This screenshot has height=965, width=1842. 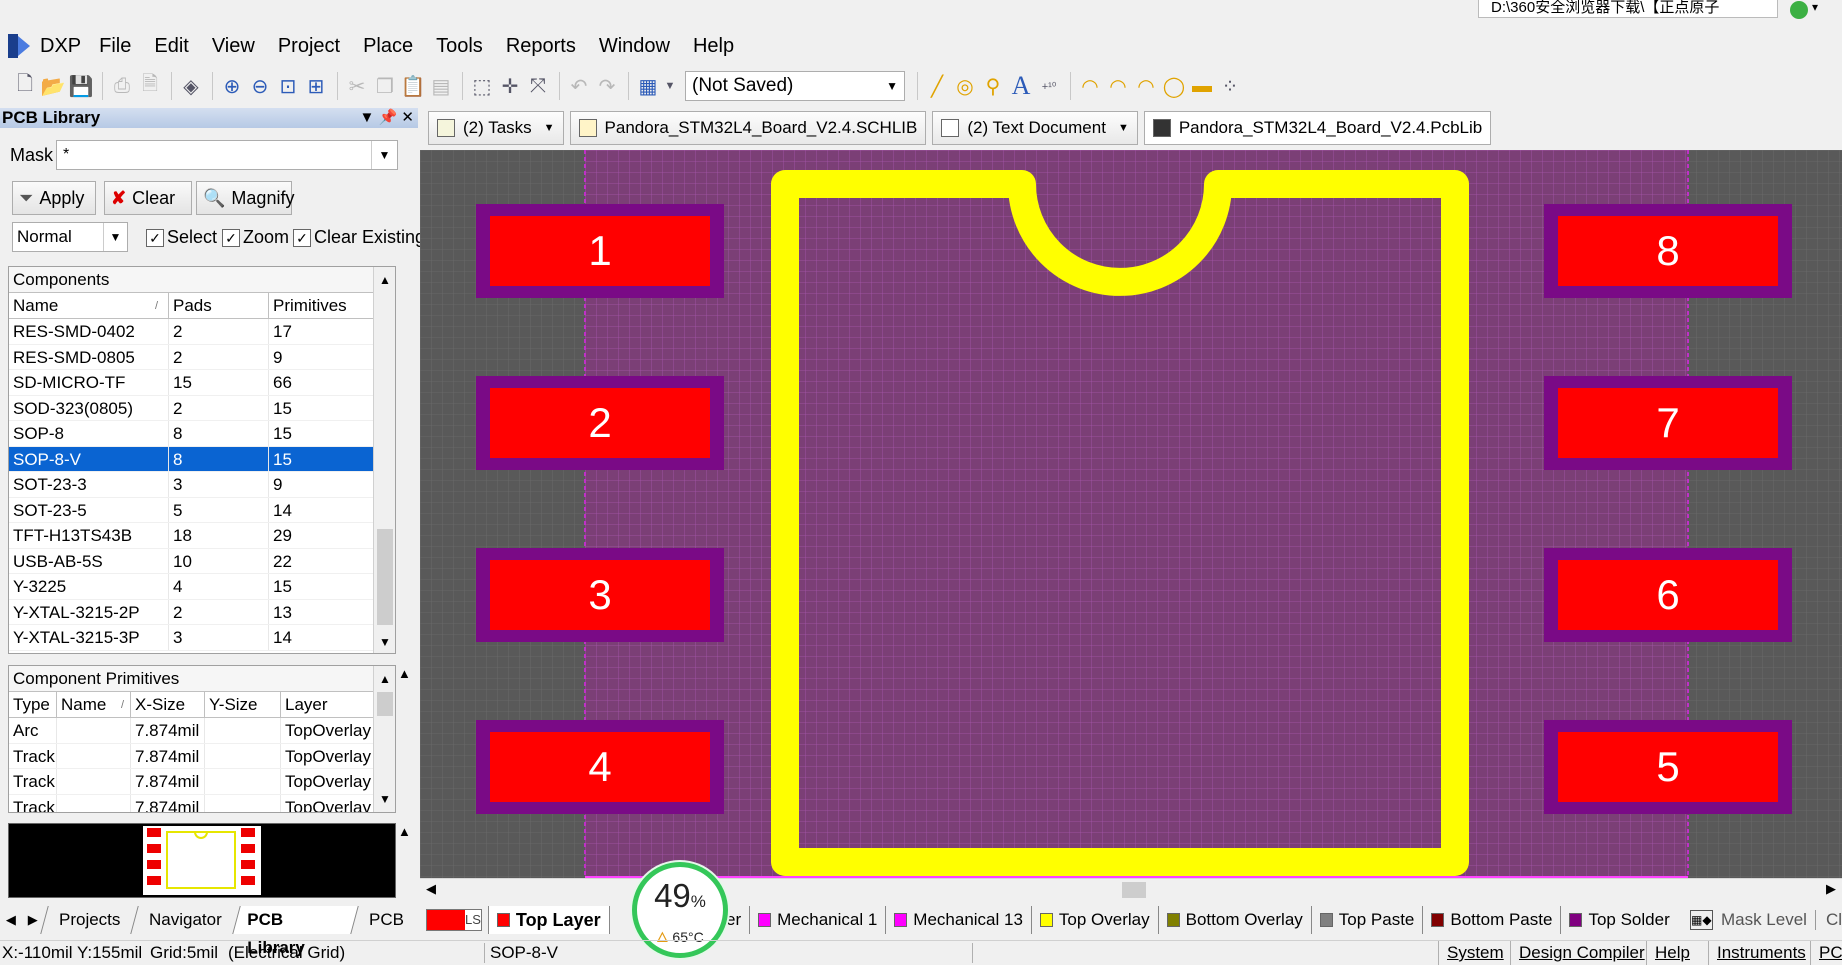 What do you see at coordinates (388, 46) in the screenshot?
I see `menu-place: Place` at bounding box center [388, 46].